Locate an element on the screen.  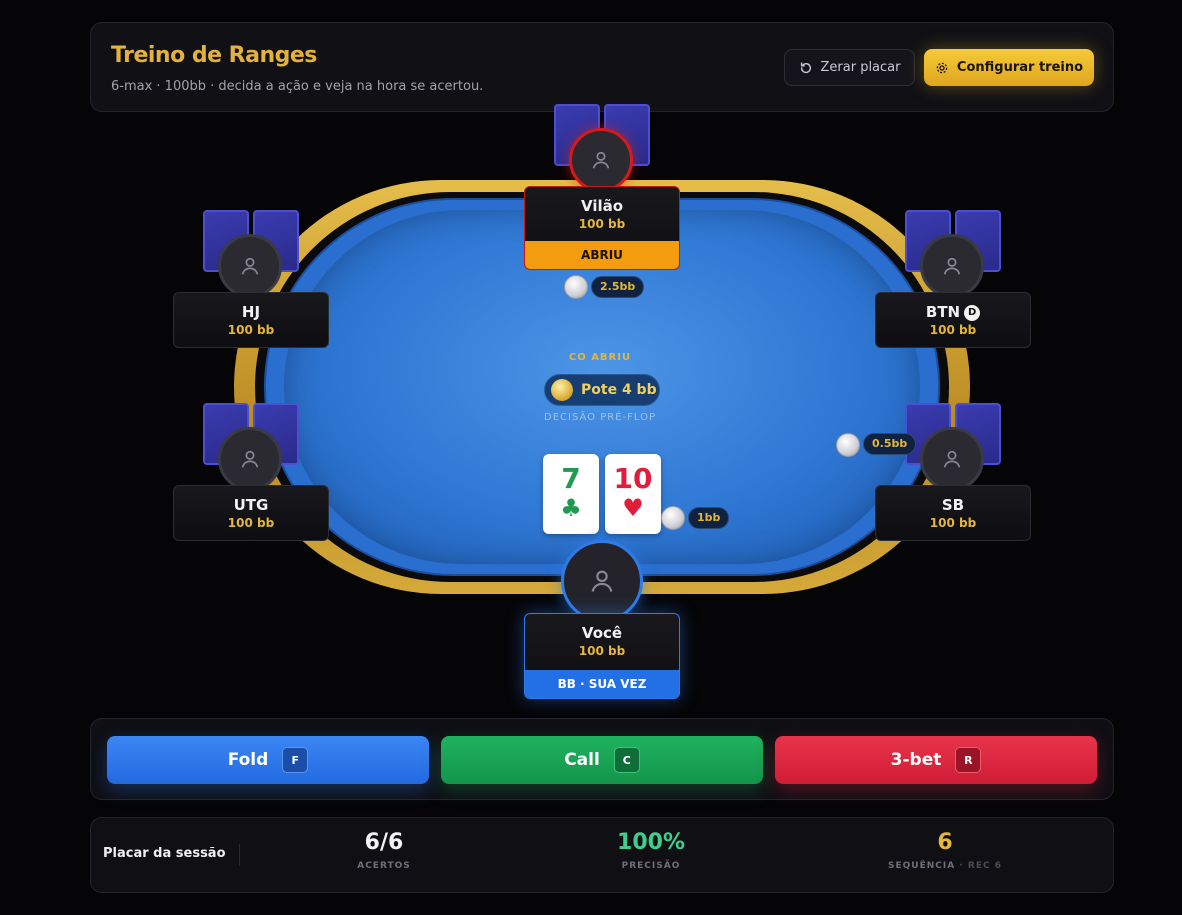
score-divider is located at coordinates (239, 855).